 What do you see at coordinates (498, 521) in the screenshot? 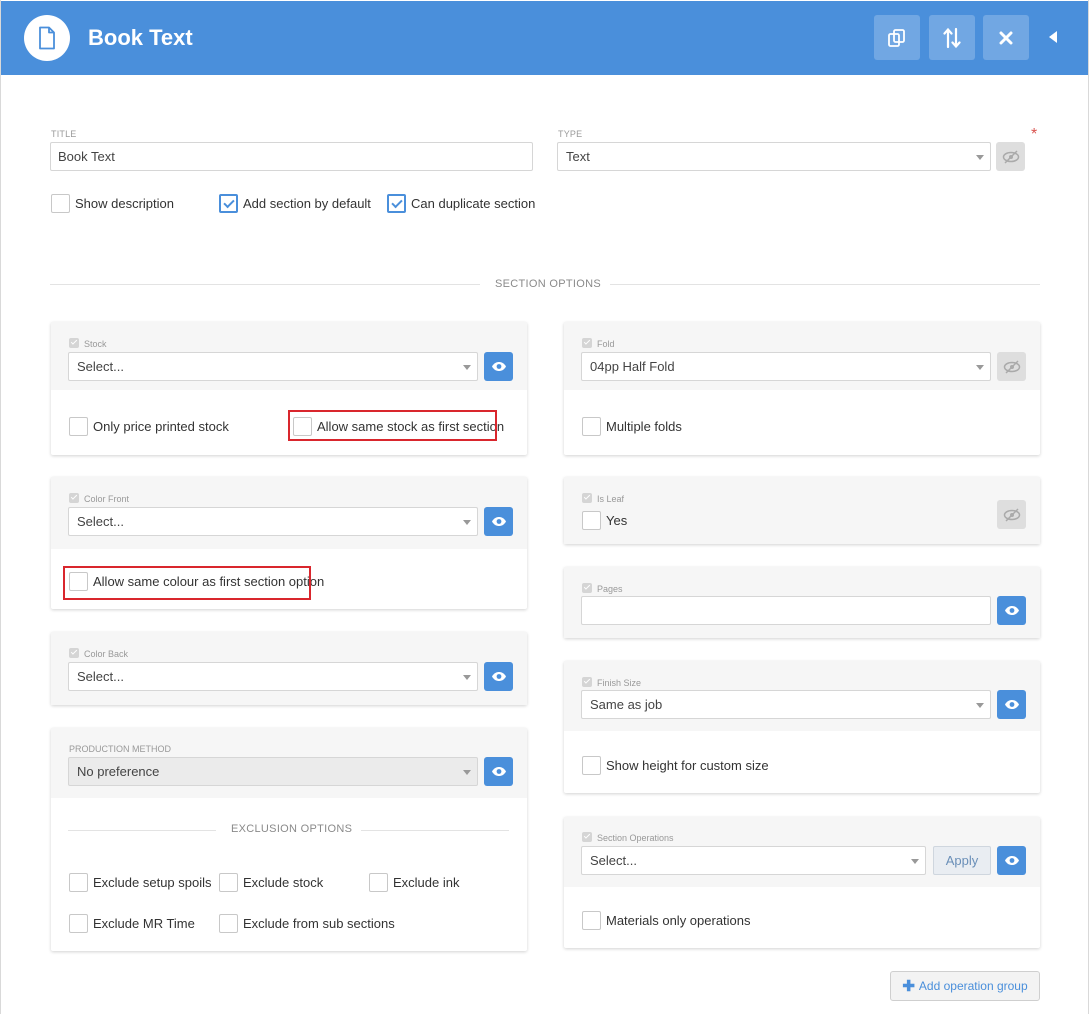
I see `color-front-visibility-button` at bounding box center [498, 521].